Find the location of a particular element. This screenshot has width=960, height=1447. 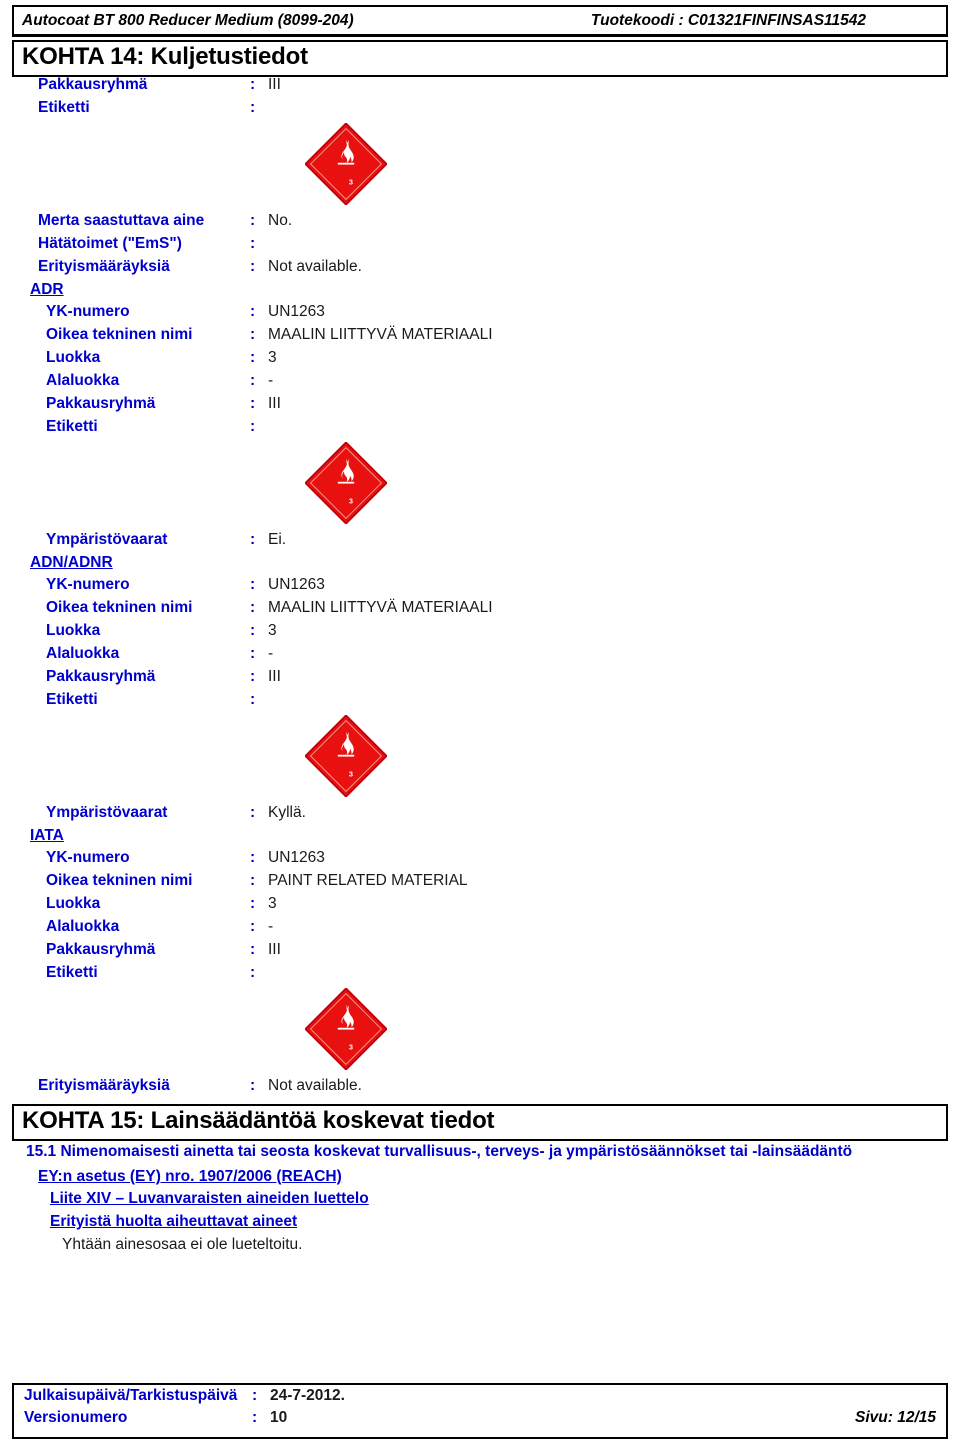

field-row: Ympäristövaarat : Kyllä. is located at coordinates (480, 816).